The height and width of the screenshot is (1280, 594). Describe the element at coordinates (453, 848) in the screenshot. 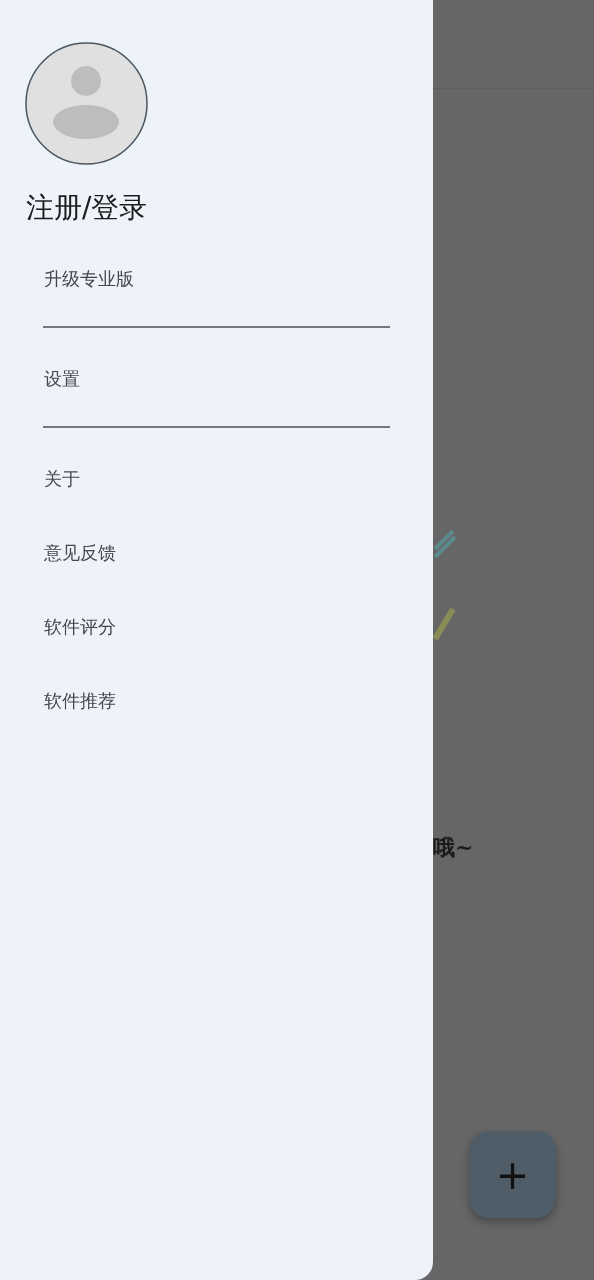

I see `hint-text: 哦~` at that location.